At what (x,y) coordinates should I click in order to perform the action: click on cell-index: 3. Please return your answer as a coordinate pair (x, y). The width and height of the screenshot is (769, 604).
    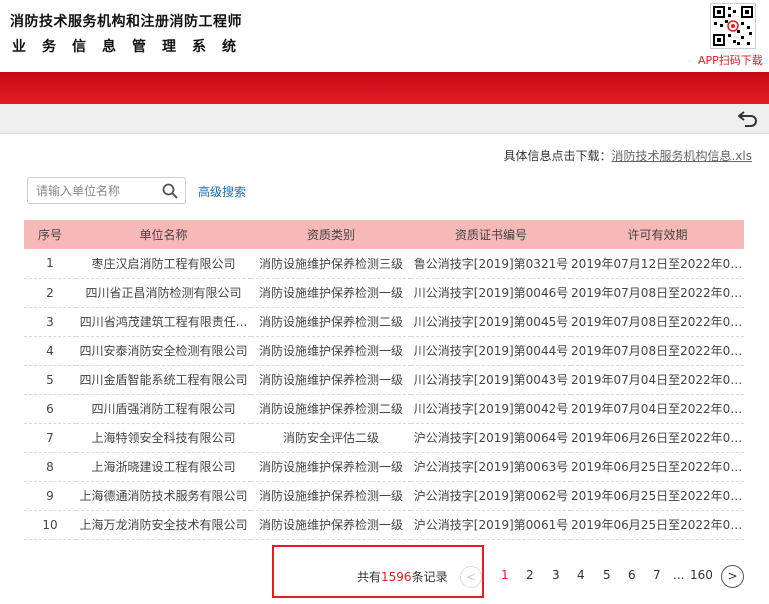
    Looking at the image, I should click on (50, 321).